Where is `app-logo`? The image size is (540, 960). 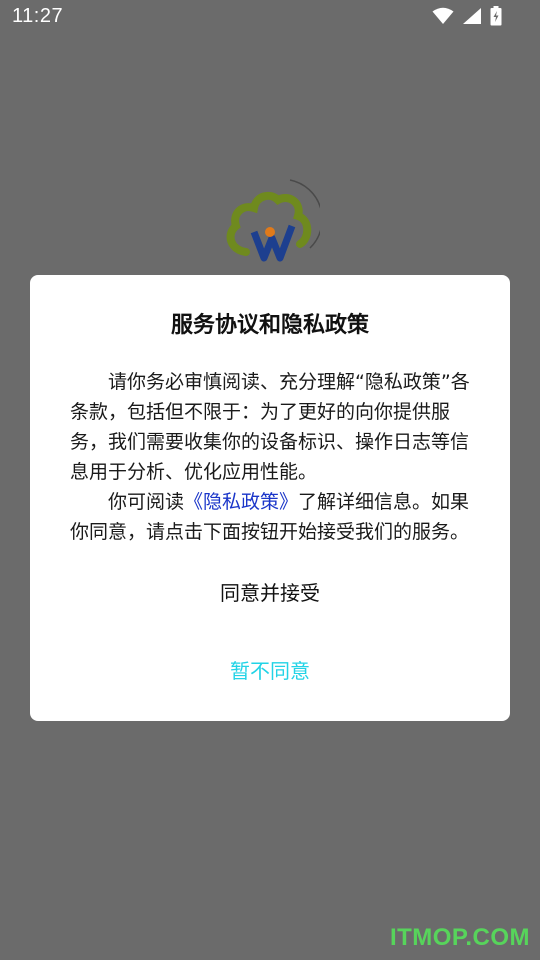 app-logo is located at coordinates (273, 221).